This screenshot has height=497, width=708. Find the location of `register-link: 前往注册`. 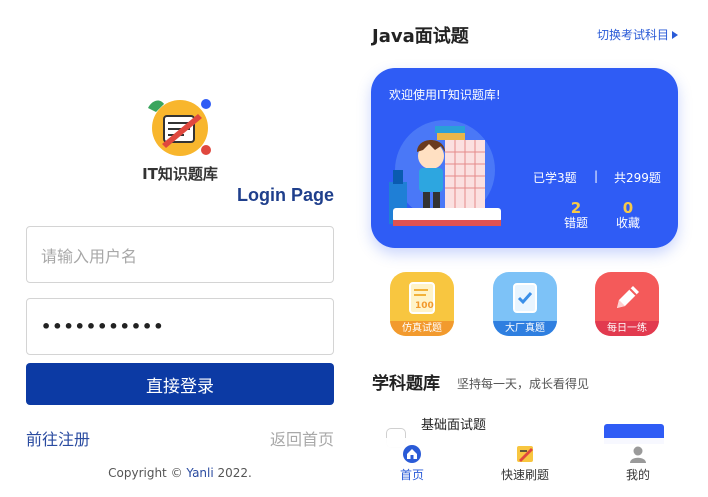

register-link: 前往注册 is located at coordinates (58, 438).